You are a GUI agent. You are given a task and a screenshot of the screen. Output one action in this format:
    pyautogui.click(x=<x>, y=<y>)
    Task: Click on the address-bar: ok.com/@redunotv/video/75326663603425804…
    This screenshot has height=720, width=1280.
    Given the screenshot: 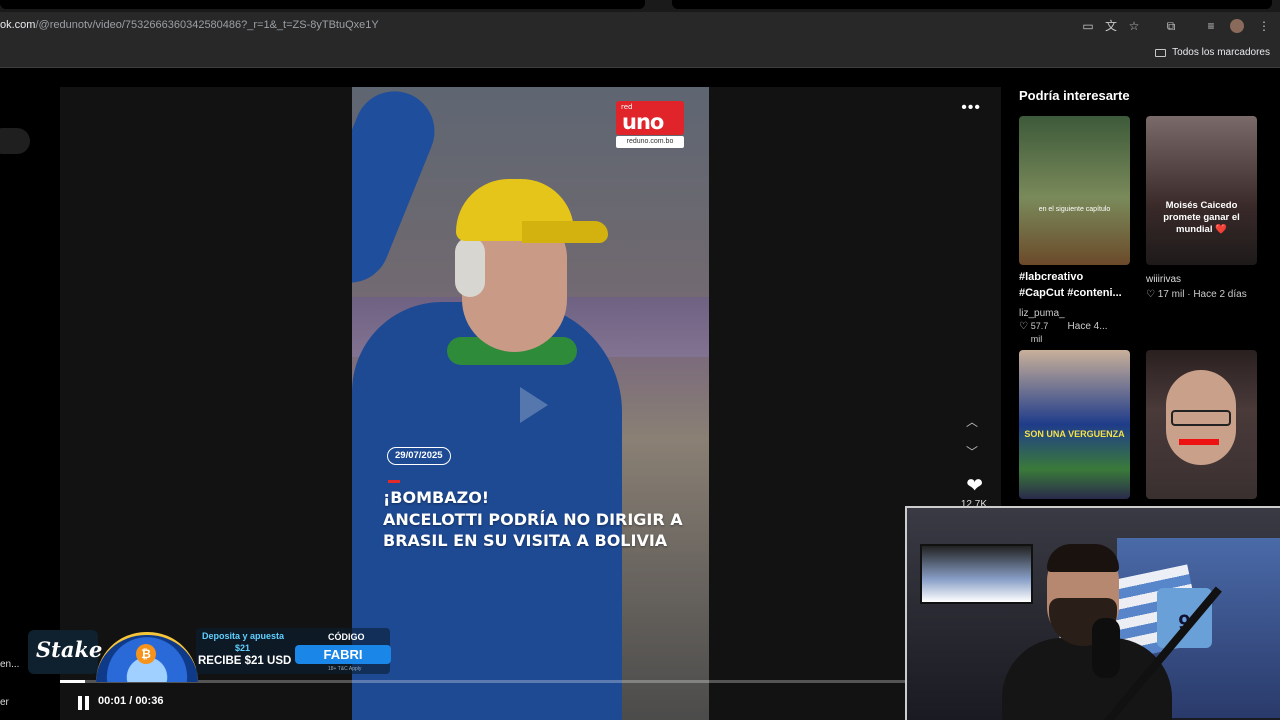 What is the action you would take?
    pyautogui.click(x=189, y=25)
    